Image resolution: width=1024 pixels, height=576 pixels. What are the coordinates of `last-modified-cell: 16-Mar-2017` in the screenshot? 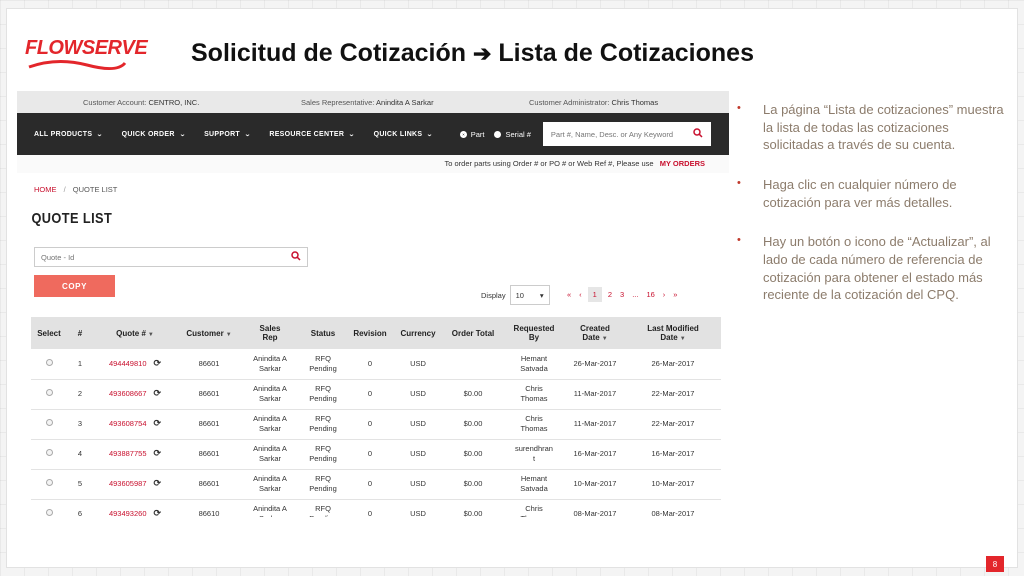 It's located at (673, 454).